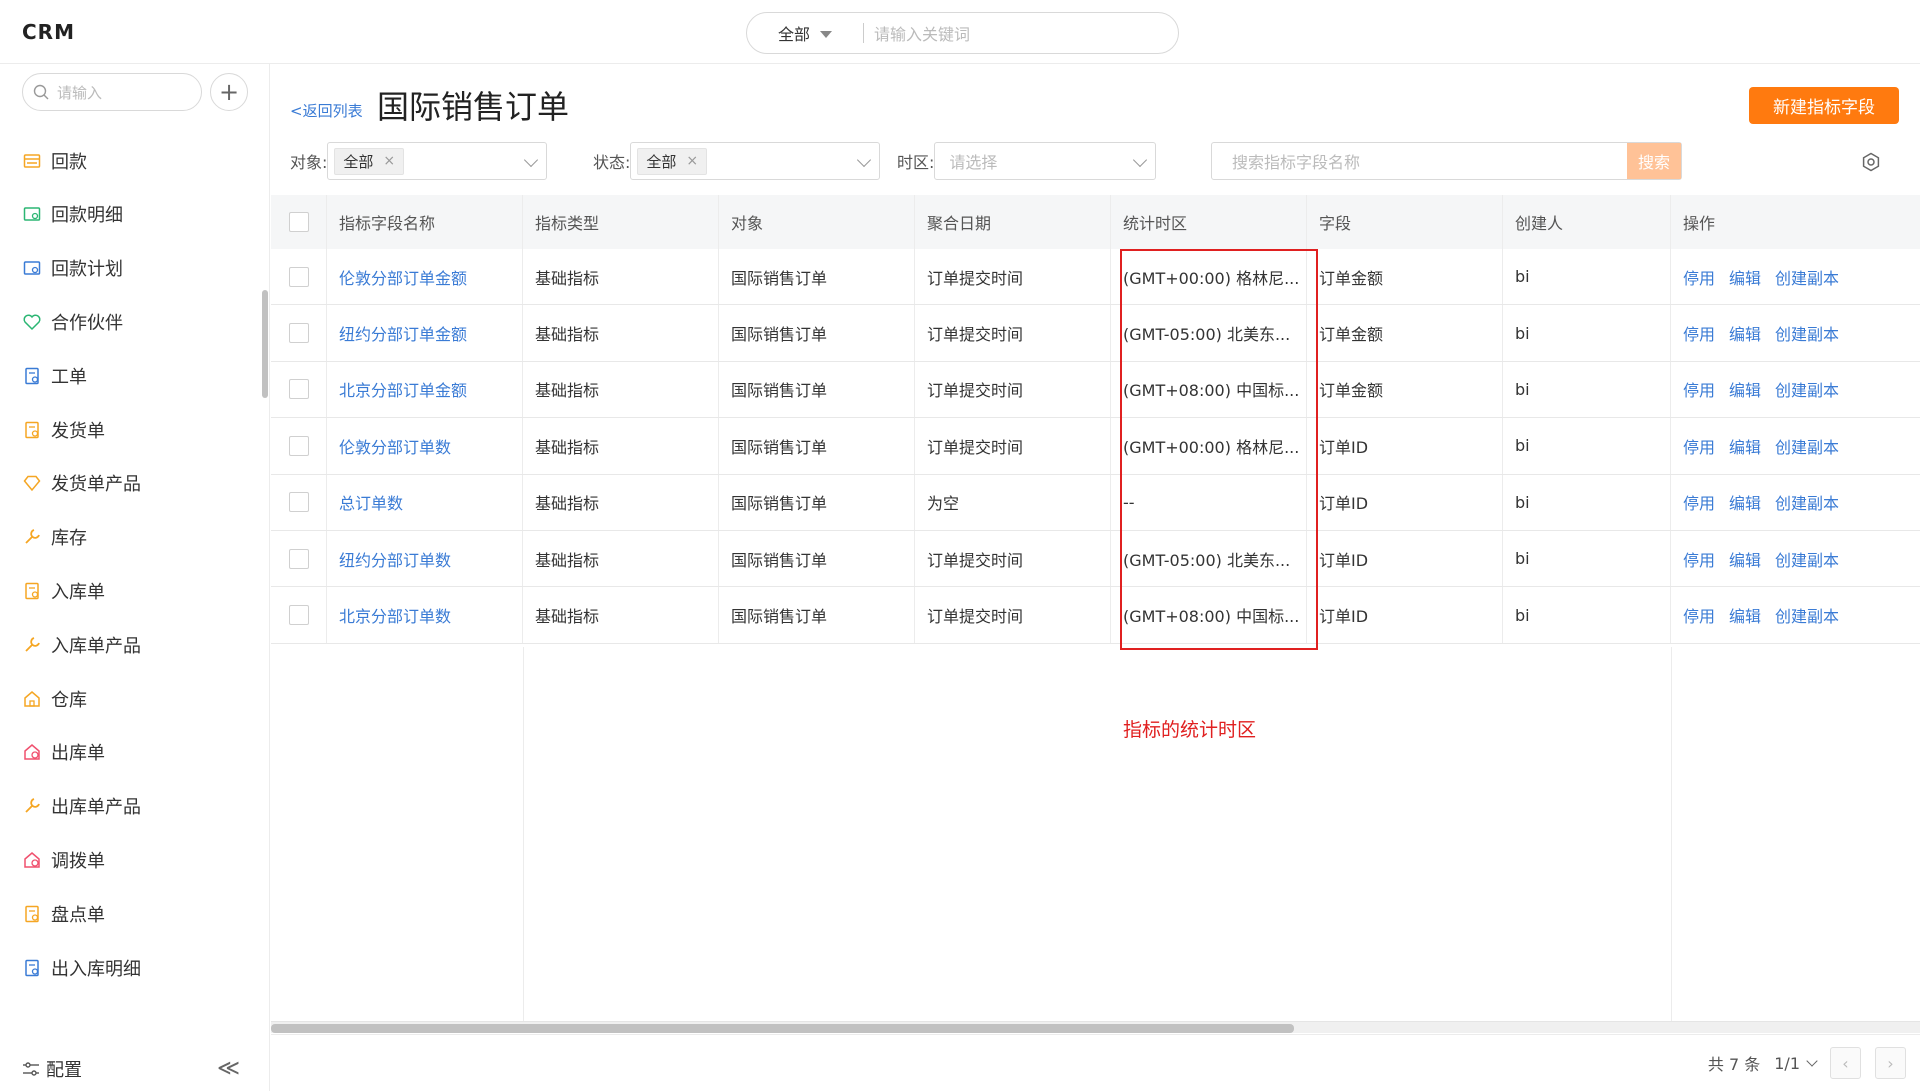 The width and height of the screenshot is (1920, 1091). Describe the element at coordinates (1405, 222) in the screenshot. I see `column-header: 字段` at that location.